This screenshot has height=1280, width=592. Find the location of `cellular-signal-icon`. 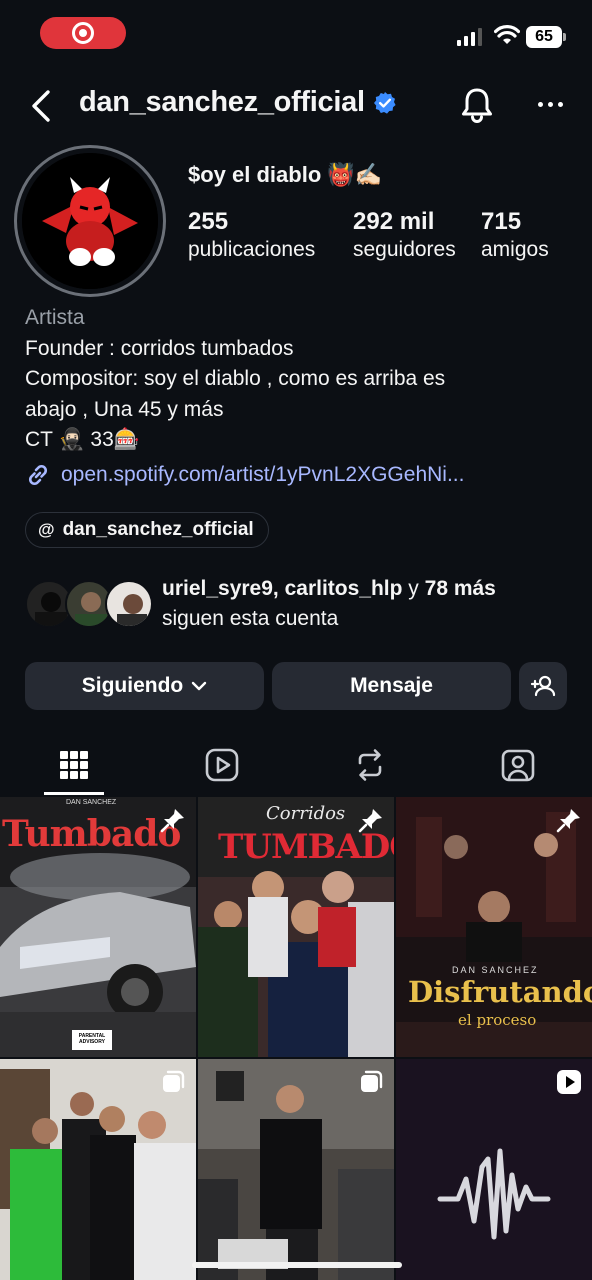

cellular-signal-icon is located at coordinates (469, 37).